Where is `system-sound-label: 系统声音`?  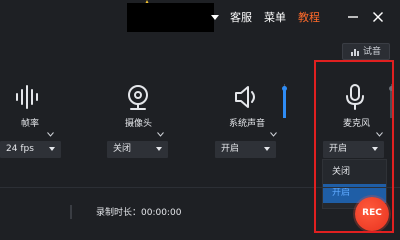
system-sound-label: 系统声音 is located at coordinates (247, 124).